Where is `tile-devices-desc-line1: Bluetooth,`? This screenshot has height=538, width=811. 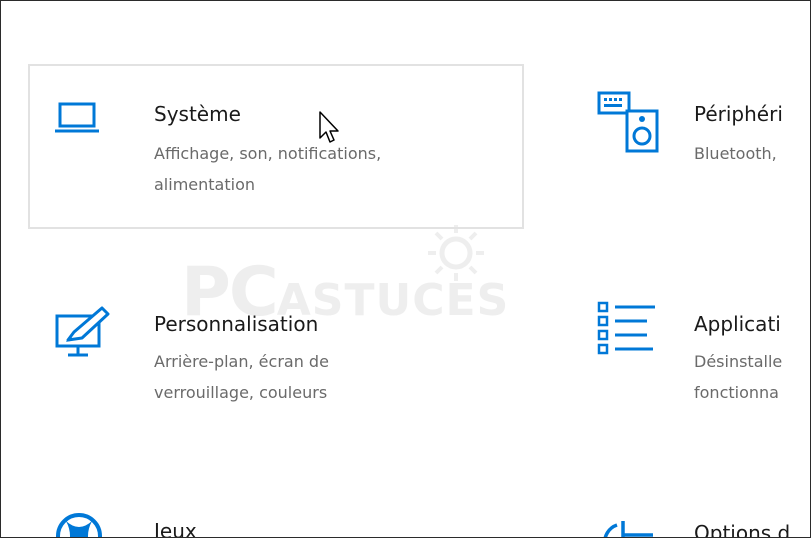
tile-devices-desc-line1: Bluetooth, is located at coordinates (735, 153).